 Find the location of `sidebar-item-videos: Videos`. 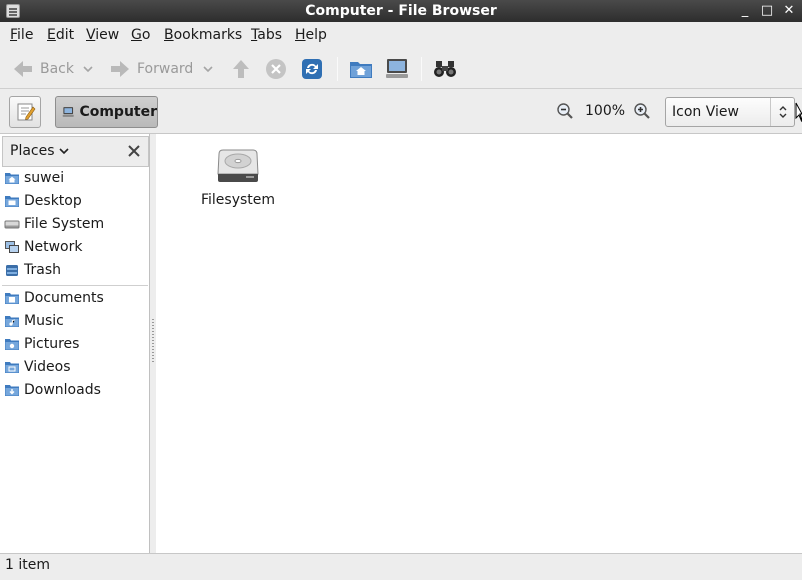

sidebar-item-videos: Videos is located at coordinates (37, 367).